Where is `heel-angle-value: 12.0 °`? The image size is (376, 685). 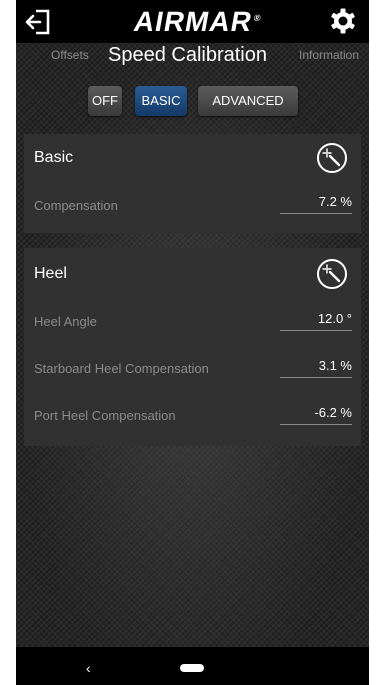 heel-angle-value: 12.0 ° is located at coordinates (316, 321).